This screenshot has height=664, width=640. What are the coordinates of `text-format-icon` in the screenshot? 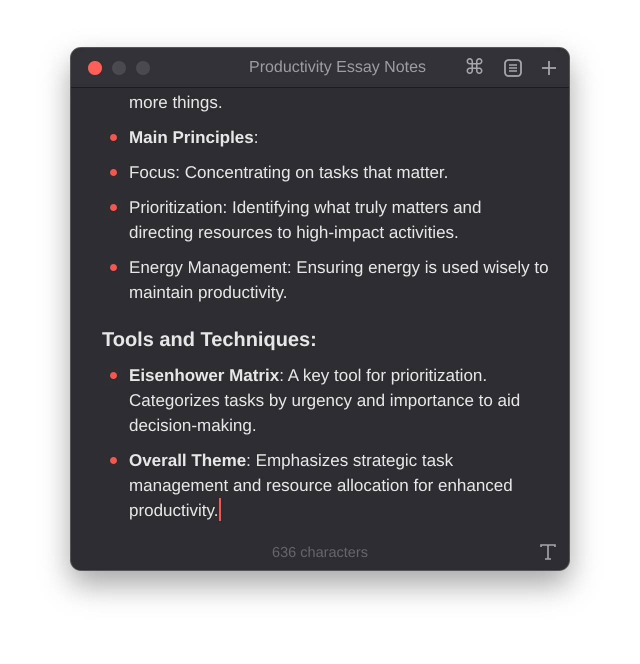 It's located at (548, 552).